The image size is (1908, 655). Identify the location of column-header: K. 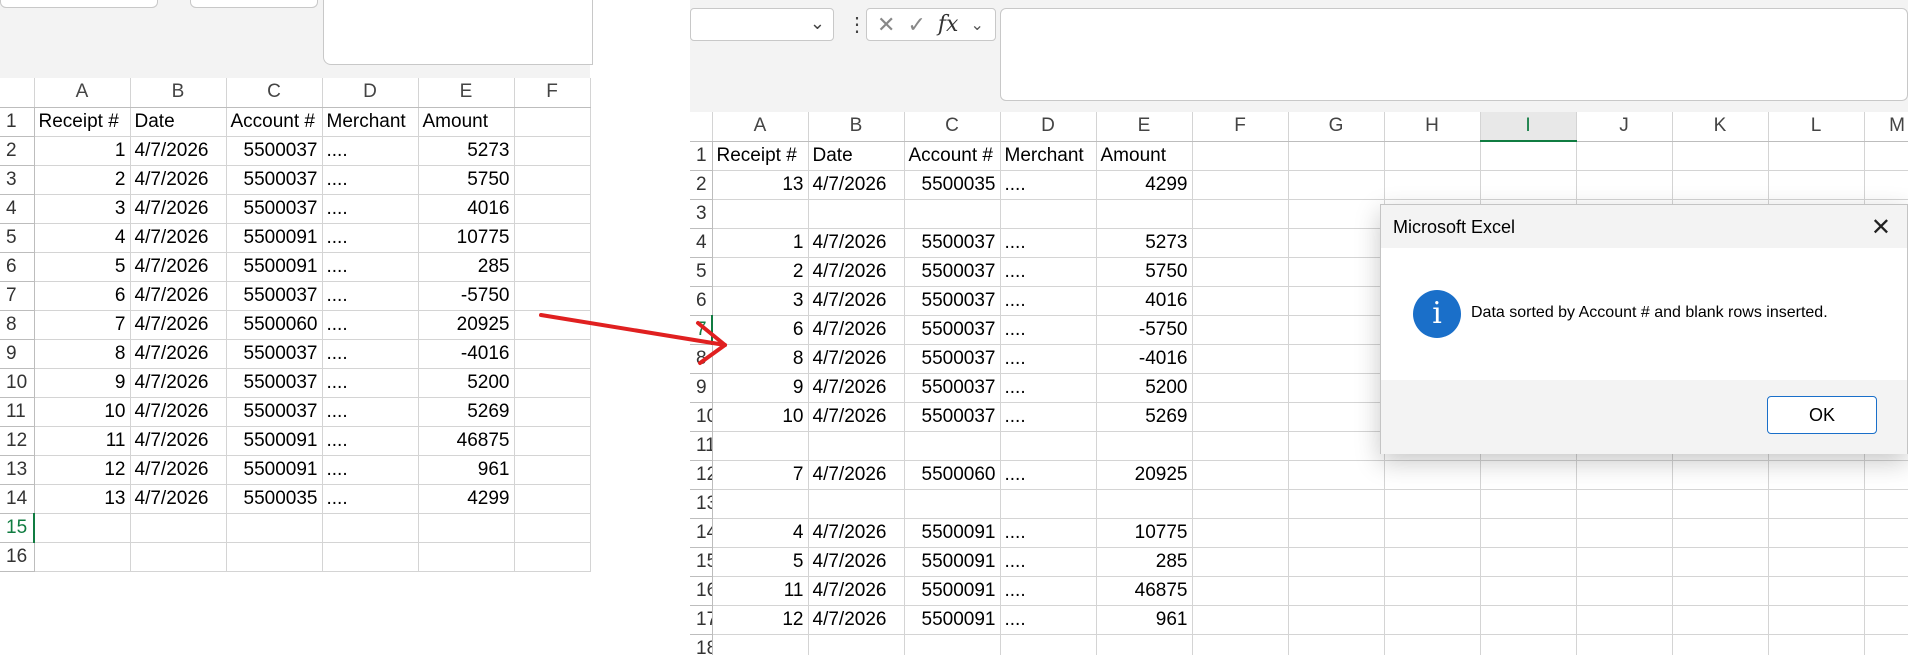
(1720, 127).